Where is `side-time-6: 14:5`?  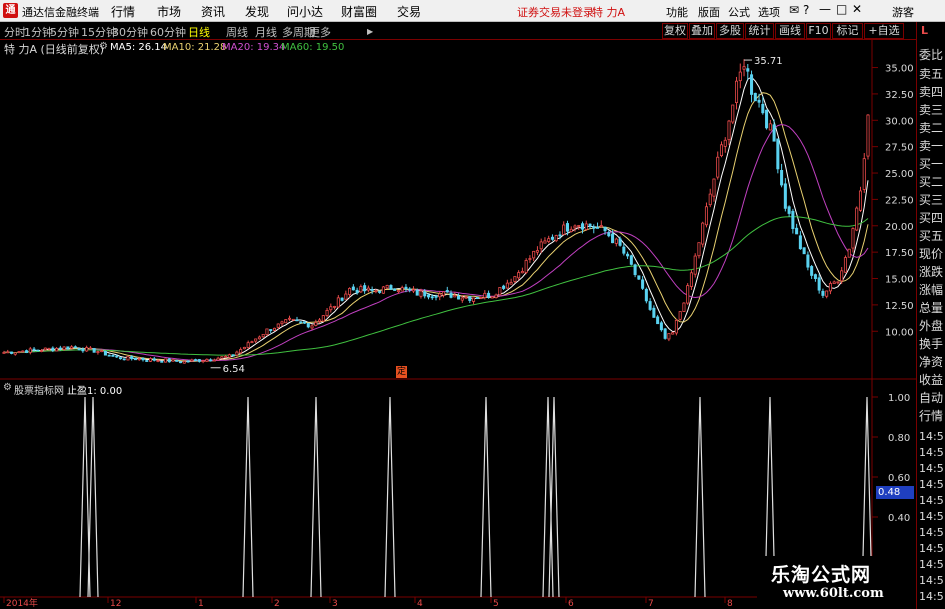
side-time-6: 14:5 is located at coordinates (931, 532).